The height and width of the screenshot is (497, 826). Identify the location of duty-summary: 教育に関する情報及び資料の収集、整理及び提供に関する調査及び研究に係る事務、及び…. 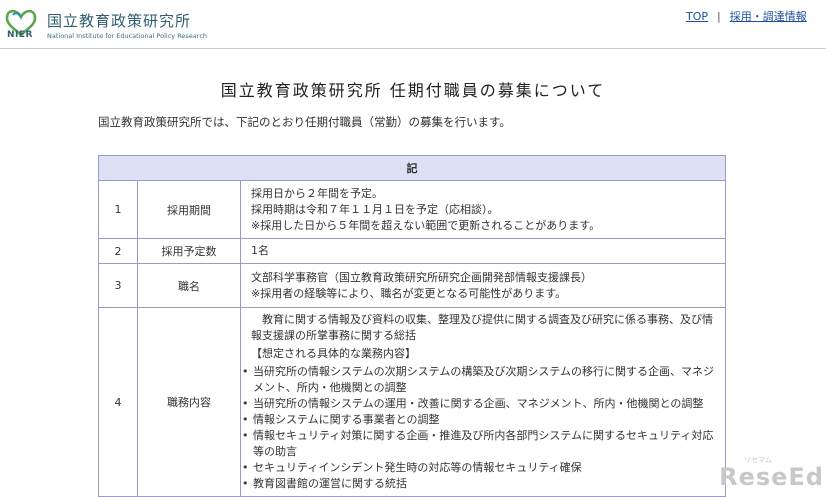
(482, 327).